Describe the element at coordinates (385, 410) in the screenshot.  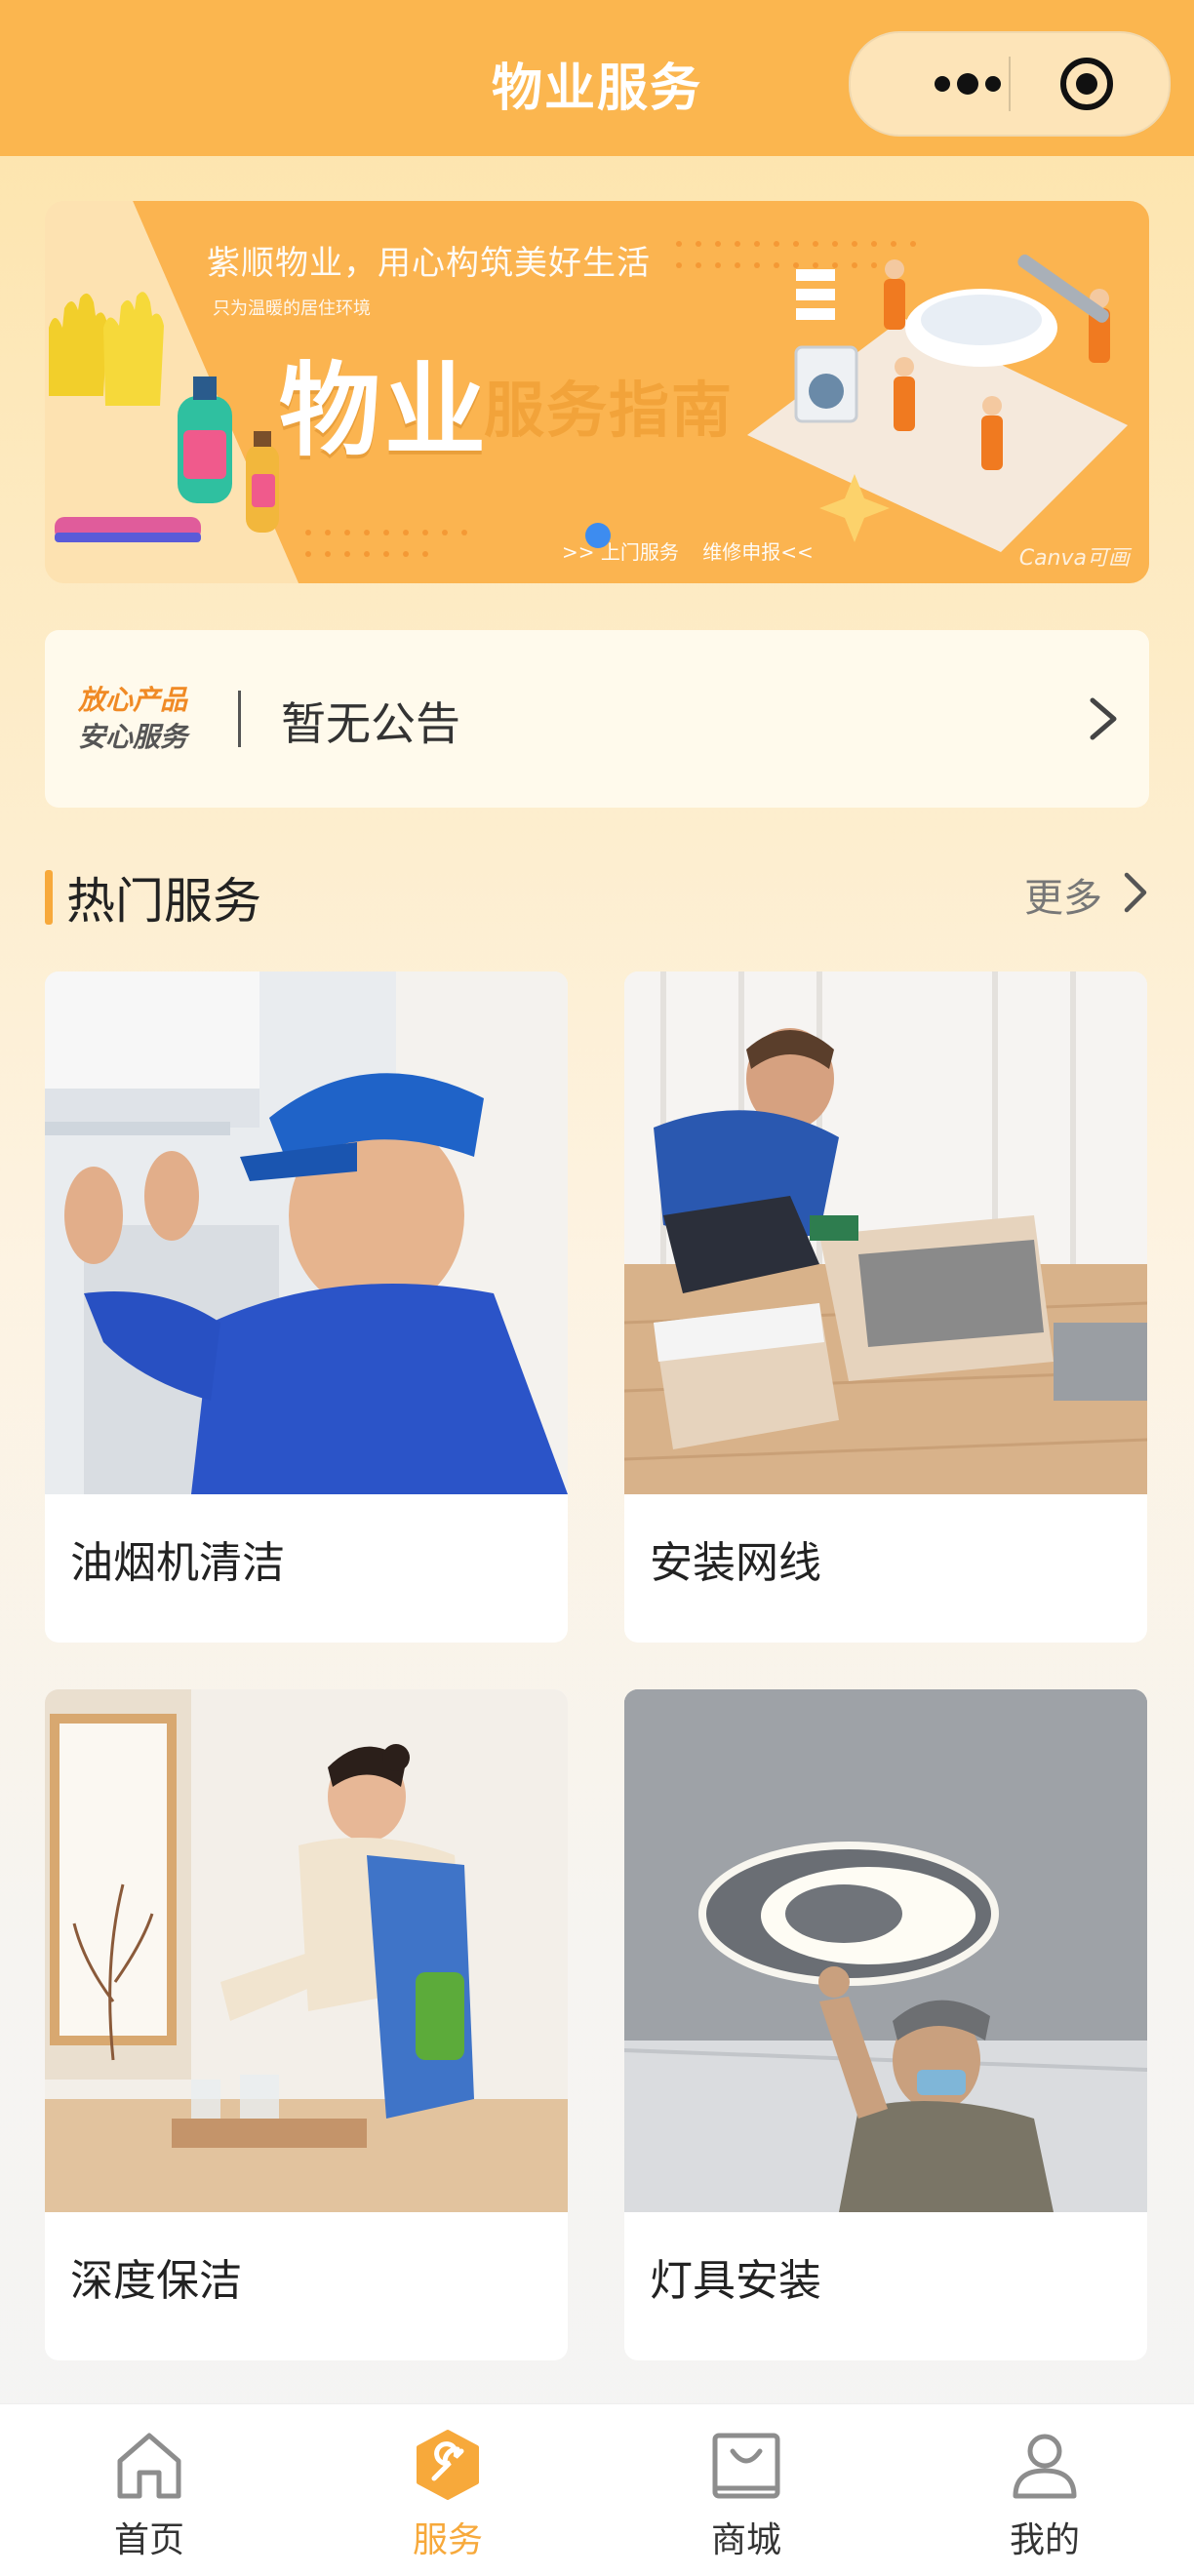
I see `banner-title-big: 物业` at that location.